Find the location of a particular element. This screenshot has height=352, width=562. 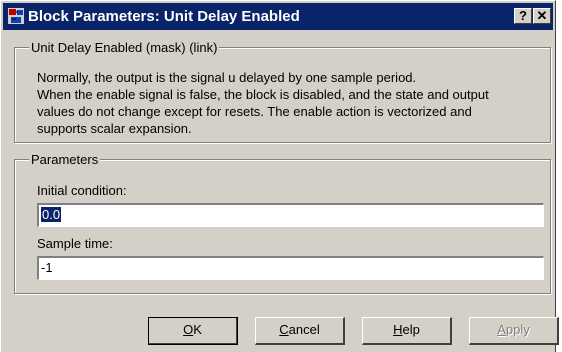

sample-time-label: Sample time: is located at coordinates (75, 243).